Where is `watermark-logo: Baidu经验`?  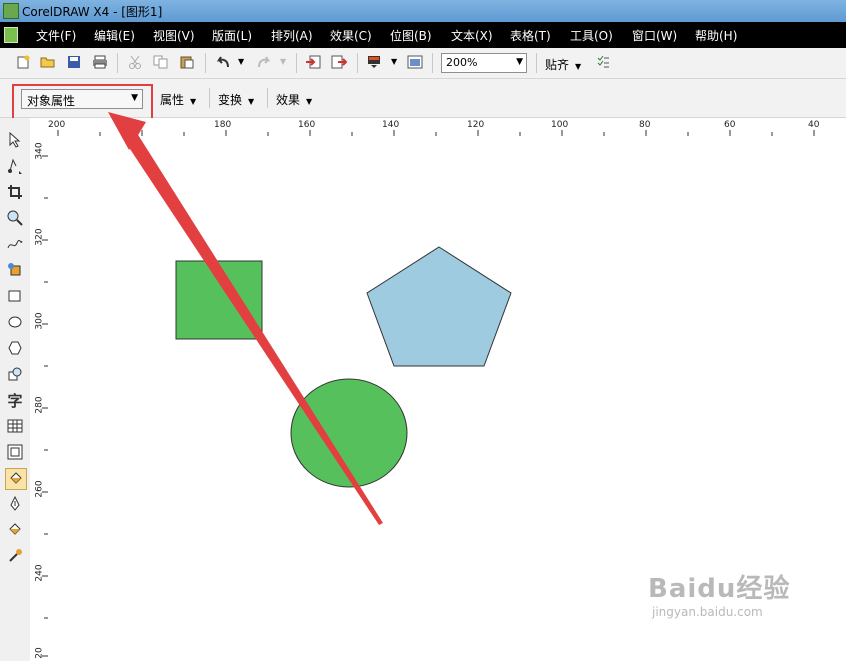
watermark-logo: Baidu经验 is located at coordinates (719, 589).